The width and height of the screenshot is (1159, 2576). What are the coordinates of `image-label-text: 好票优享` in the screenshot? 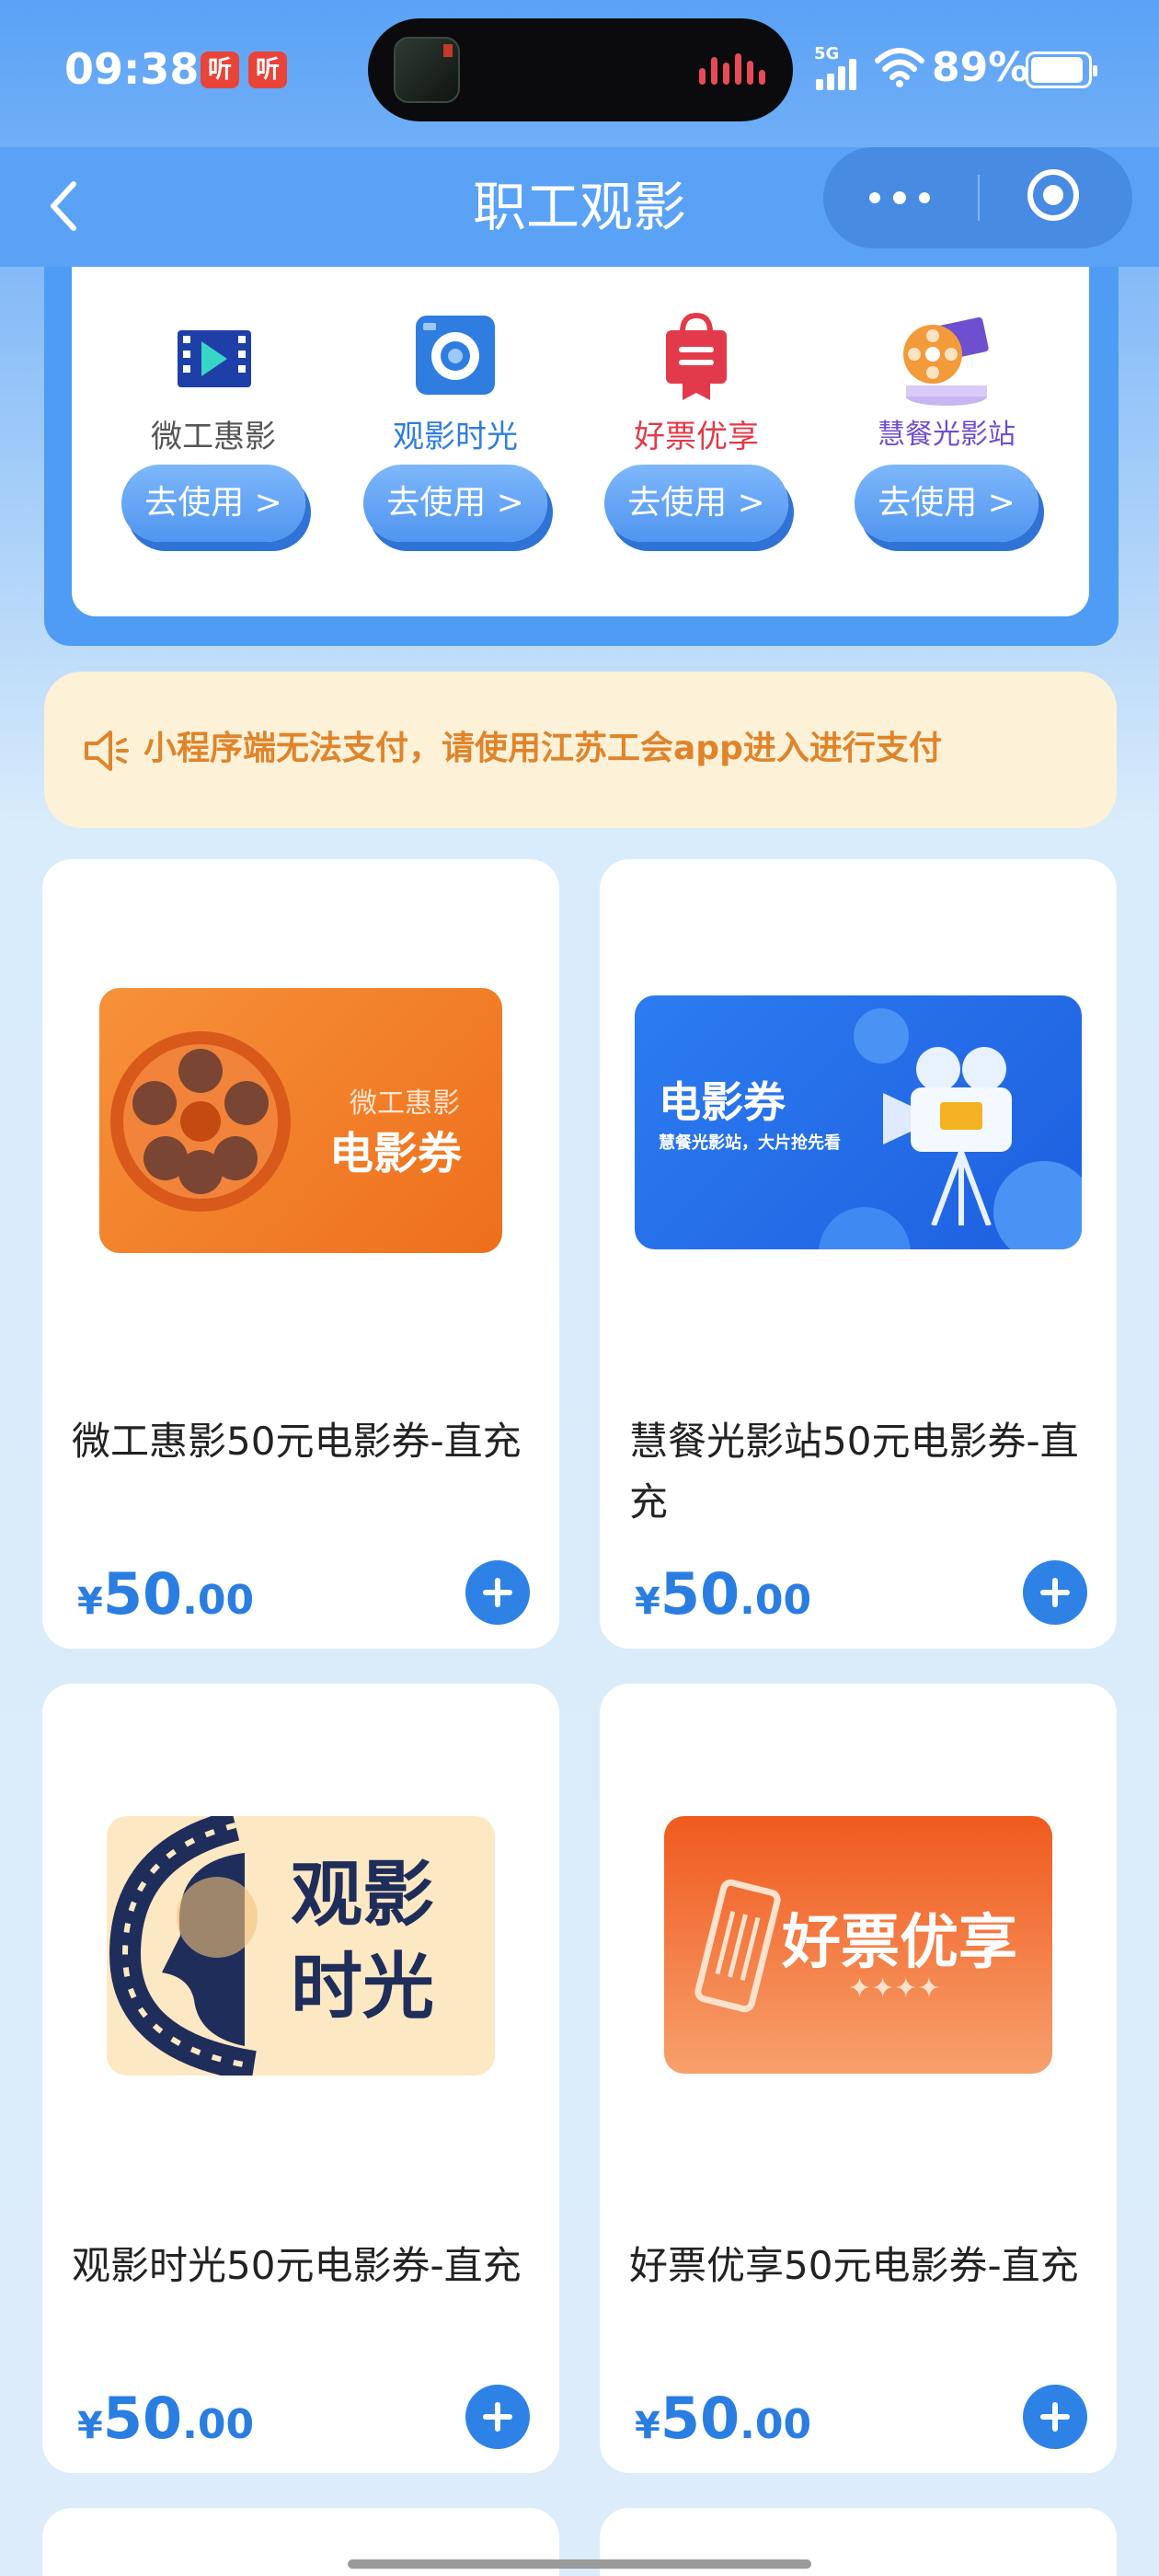 It's located at (899, 1943).